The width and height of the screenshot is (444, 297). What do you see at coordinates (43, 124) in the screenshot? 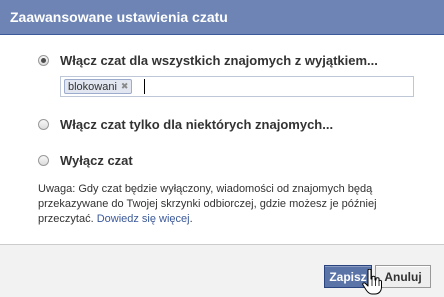
I see `radio-enable-some` at bounding box center [43, 124].